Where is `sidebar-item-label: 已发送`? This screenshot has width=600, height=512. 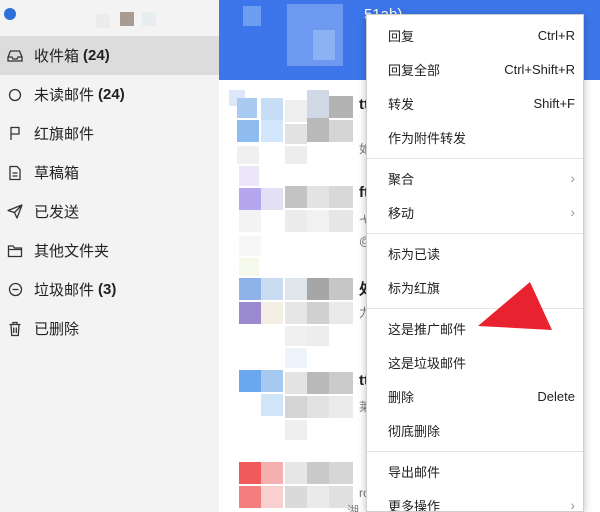
sidebar-item-label: 已发送 is located at coordinates (57, 212).